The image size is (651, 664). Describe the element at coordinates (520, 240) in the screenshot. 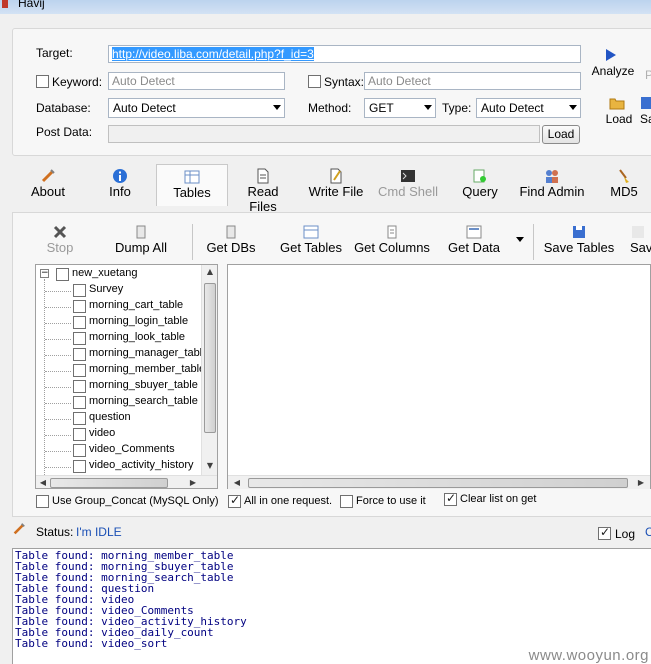

I see `chevron-down-icon` at that location.